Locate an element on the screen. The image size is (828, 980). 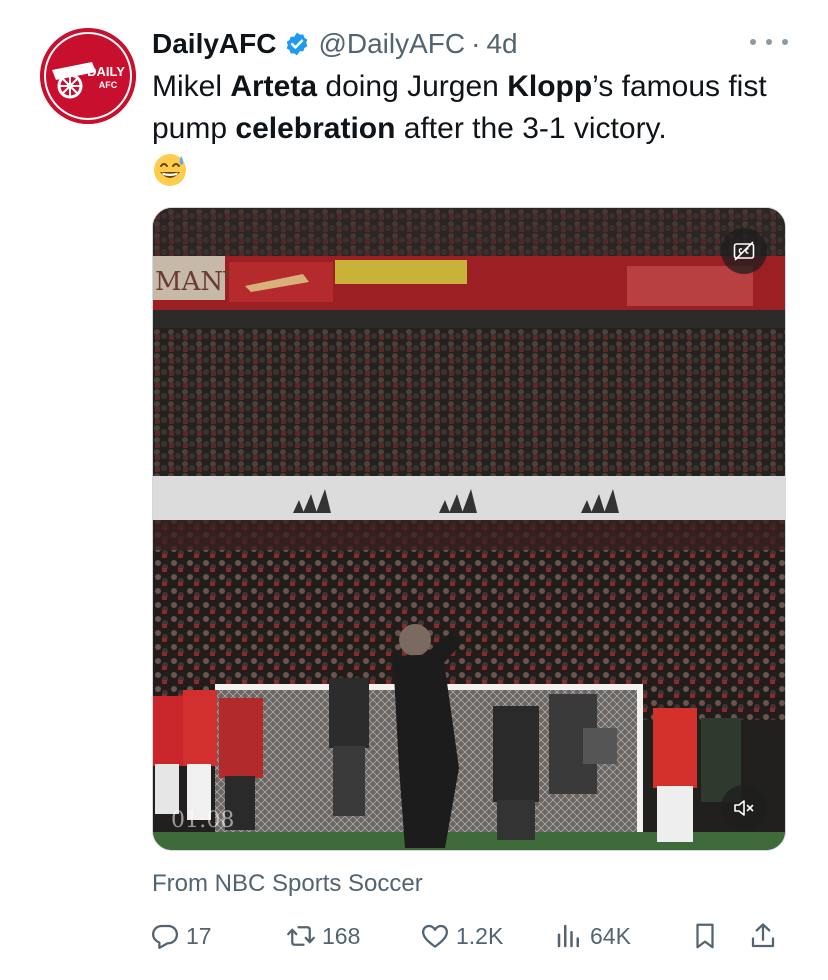
heart-icon is located at coordinates (435, 936).